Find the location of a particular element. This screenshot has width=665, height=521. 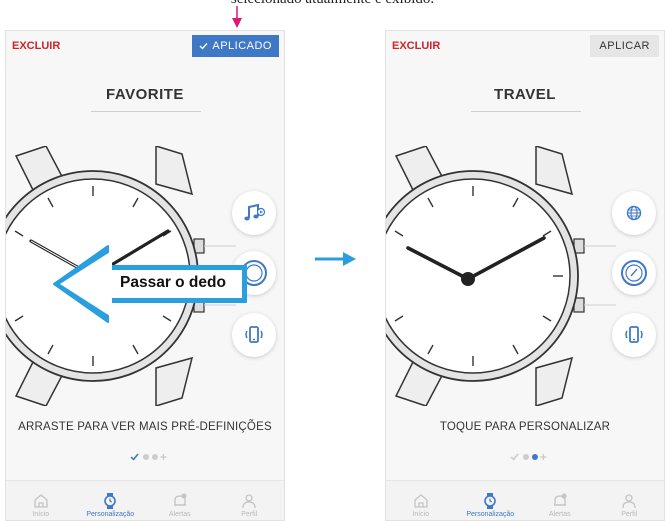

preset-title: FAVORITE is located at coordinates (145, 94).